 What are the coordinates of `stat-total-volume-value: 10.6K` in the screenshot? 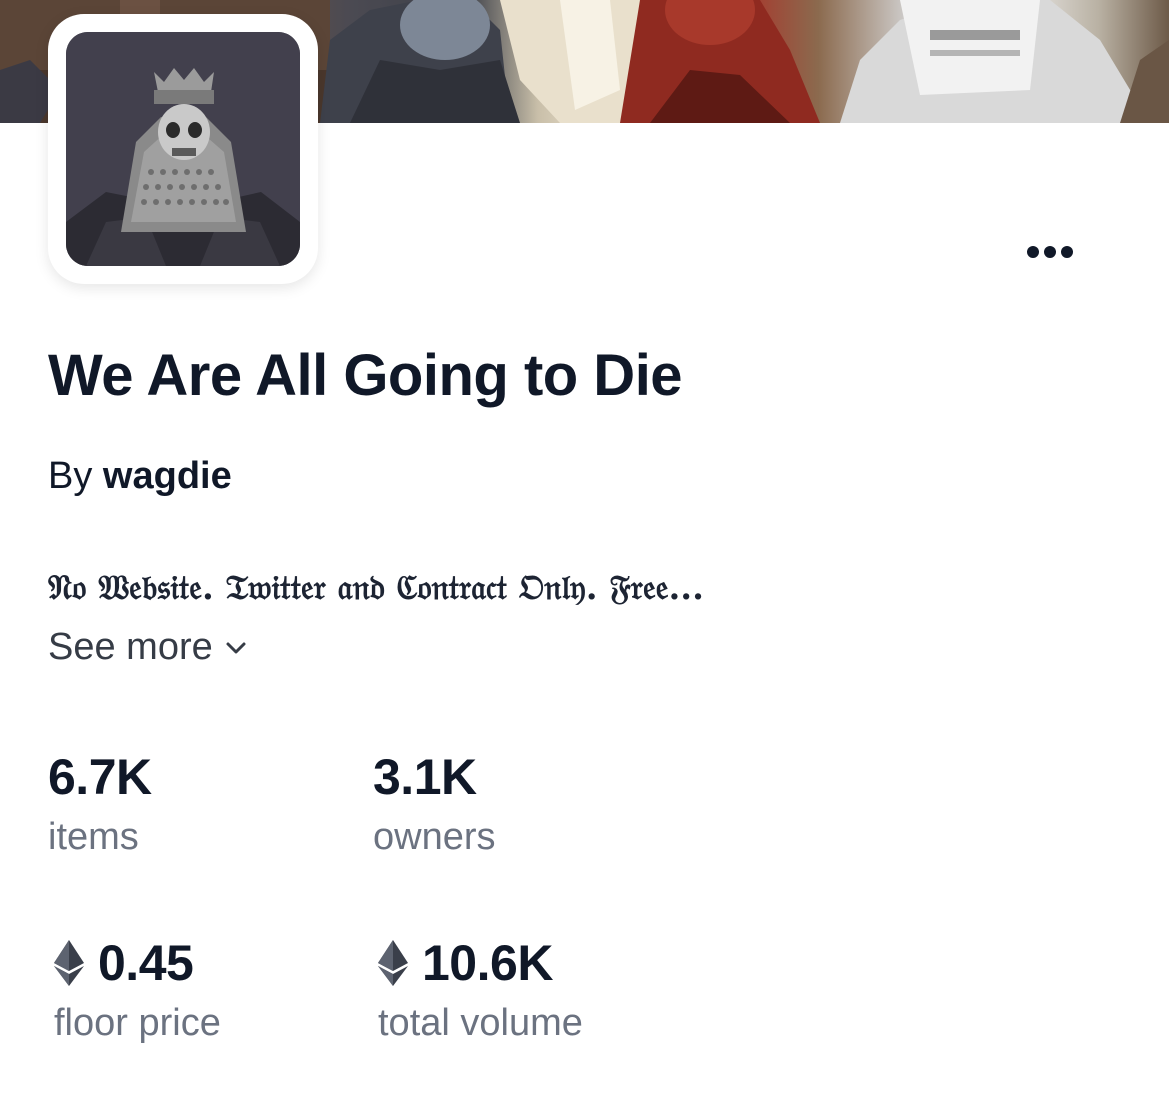 It's located at (487, 963).